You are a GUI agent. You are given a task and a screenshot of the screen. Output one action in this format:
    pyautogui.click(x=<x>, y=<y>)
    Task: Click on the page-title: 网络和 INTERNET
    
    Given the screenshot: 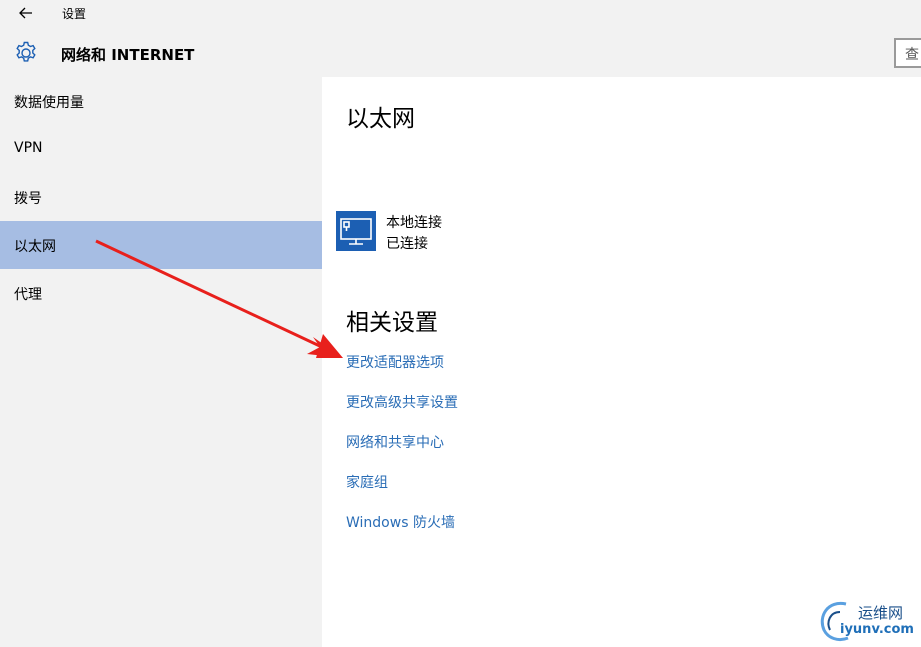 What is the action you would take?
    pyautogui.click(x=128, y=55)
    